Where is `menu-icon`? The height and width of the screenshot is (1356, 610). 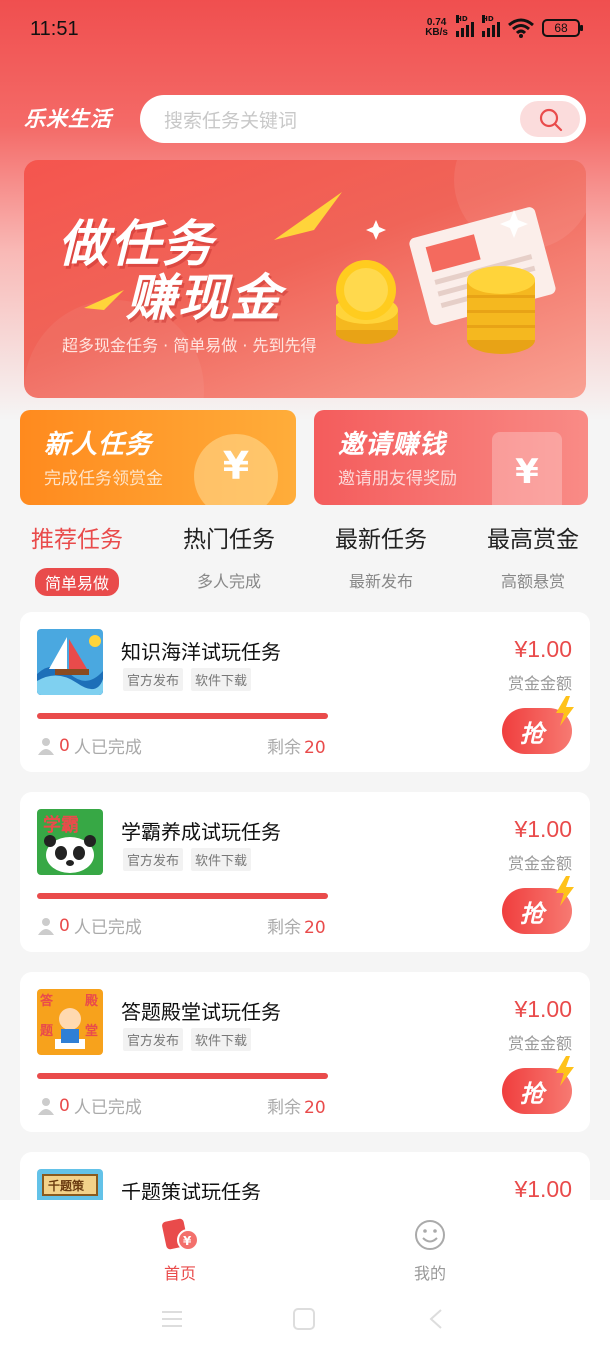
menu-icon is located at coordinates (172, 1319).